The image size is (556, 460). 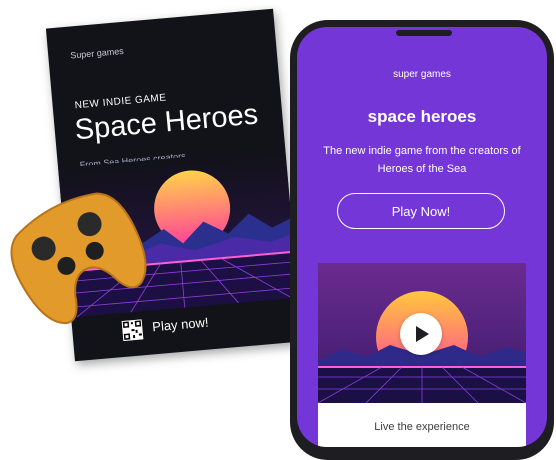 What do you see at coordinates (97, 53) in the screenshot?
I see `poster-brand: Super games` at bounding box center [97, 53].